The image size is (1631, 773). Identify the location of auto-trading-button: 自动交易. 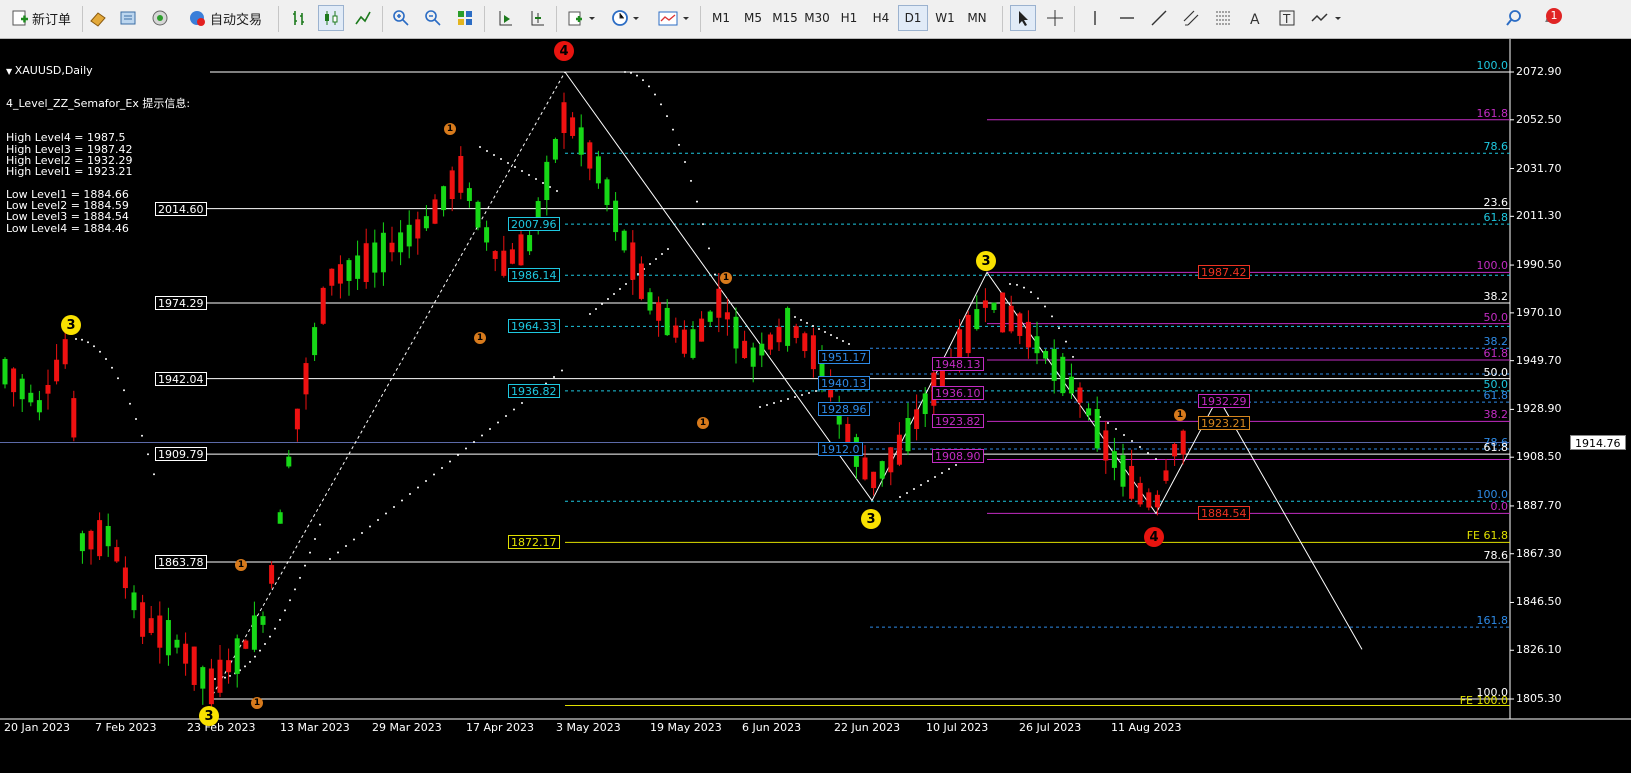
(225, 18).